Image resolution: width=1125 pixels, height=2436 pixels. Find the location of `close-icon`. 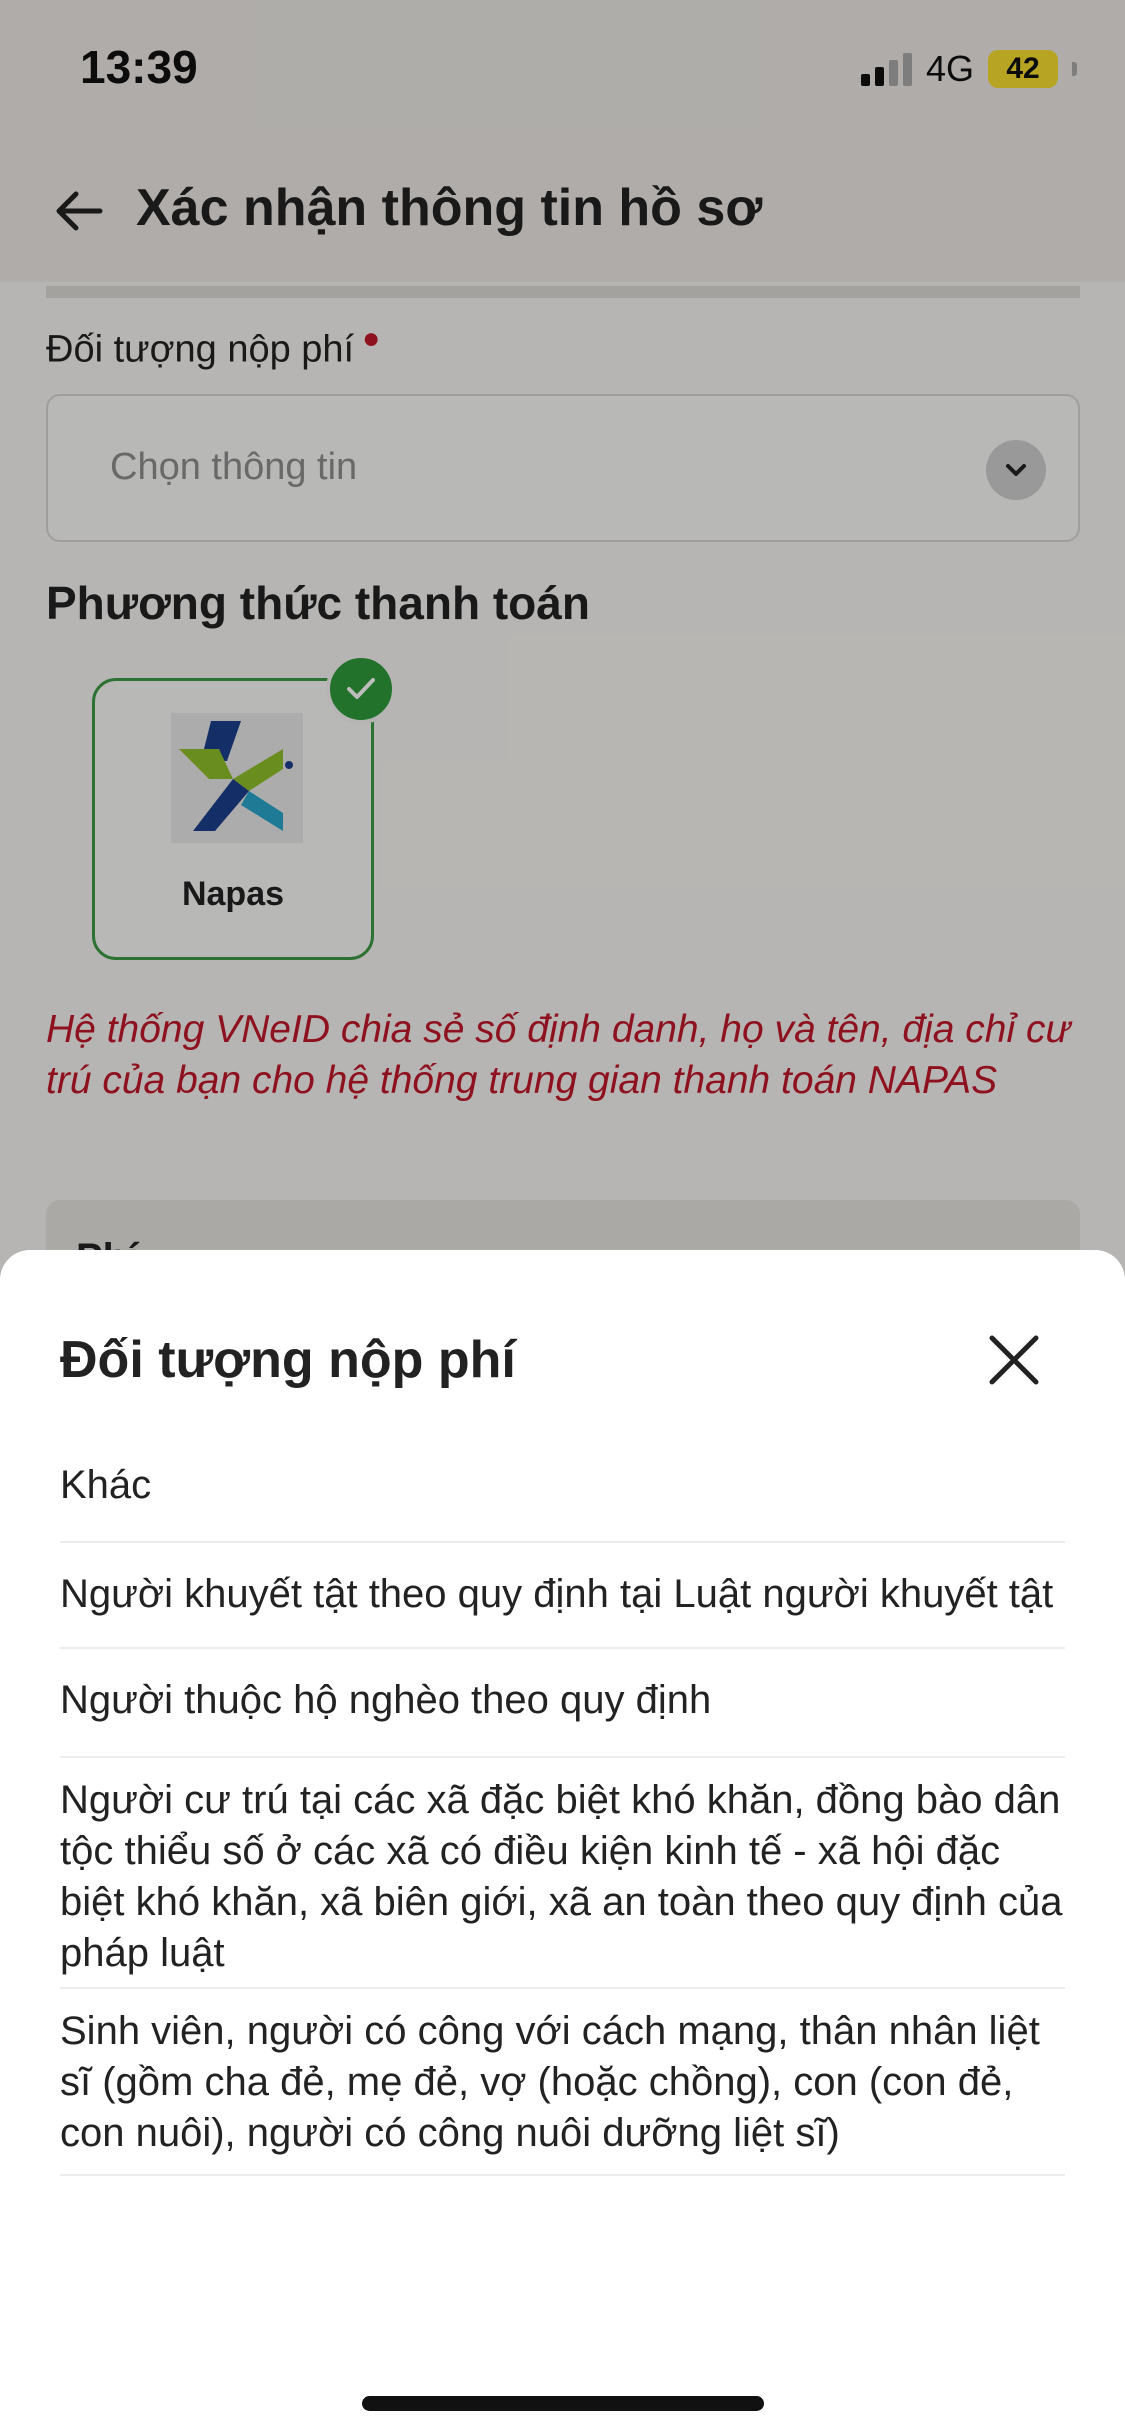

close-icon is located at coordinates (1014, 1360).